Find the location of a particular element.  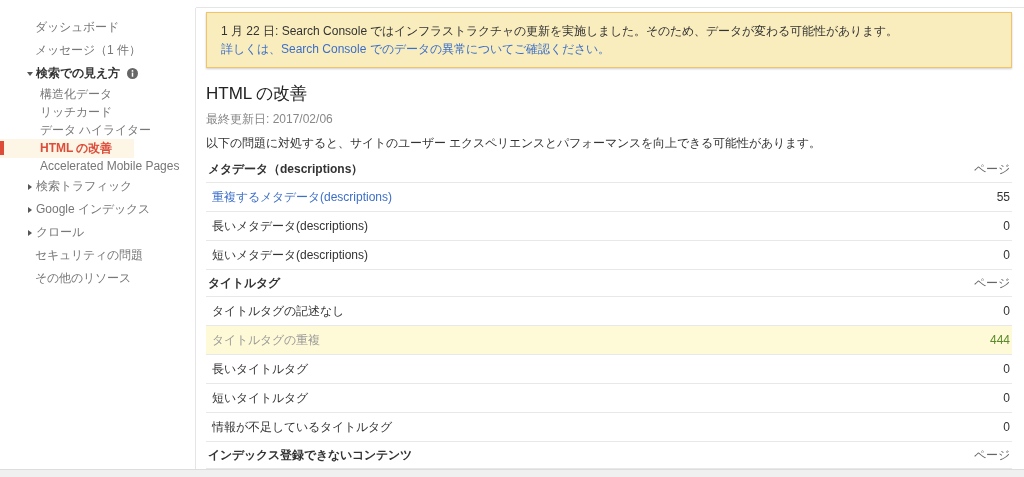

nav-group-item: 検索での見え方 is located at coordinates (69, 73).